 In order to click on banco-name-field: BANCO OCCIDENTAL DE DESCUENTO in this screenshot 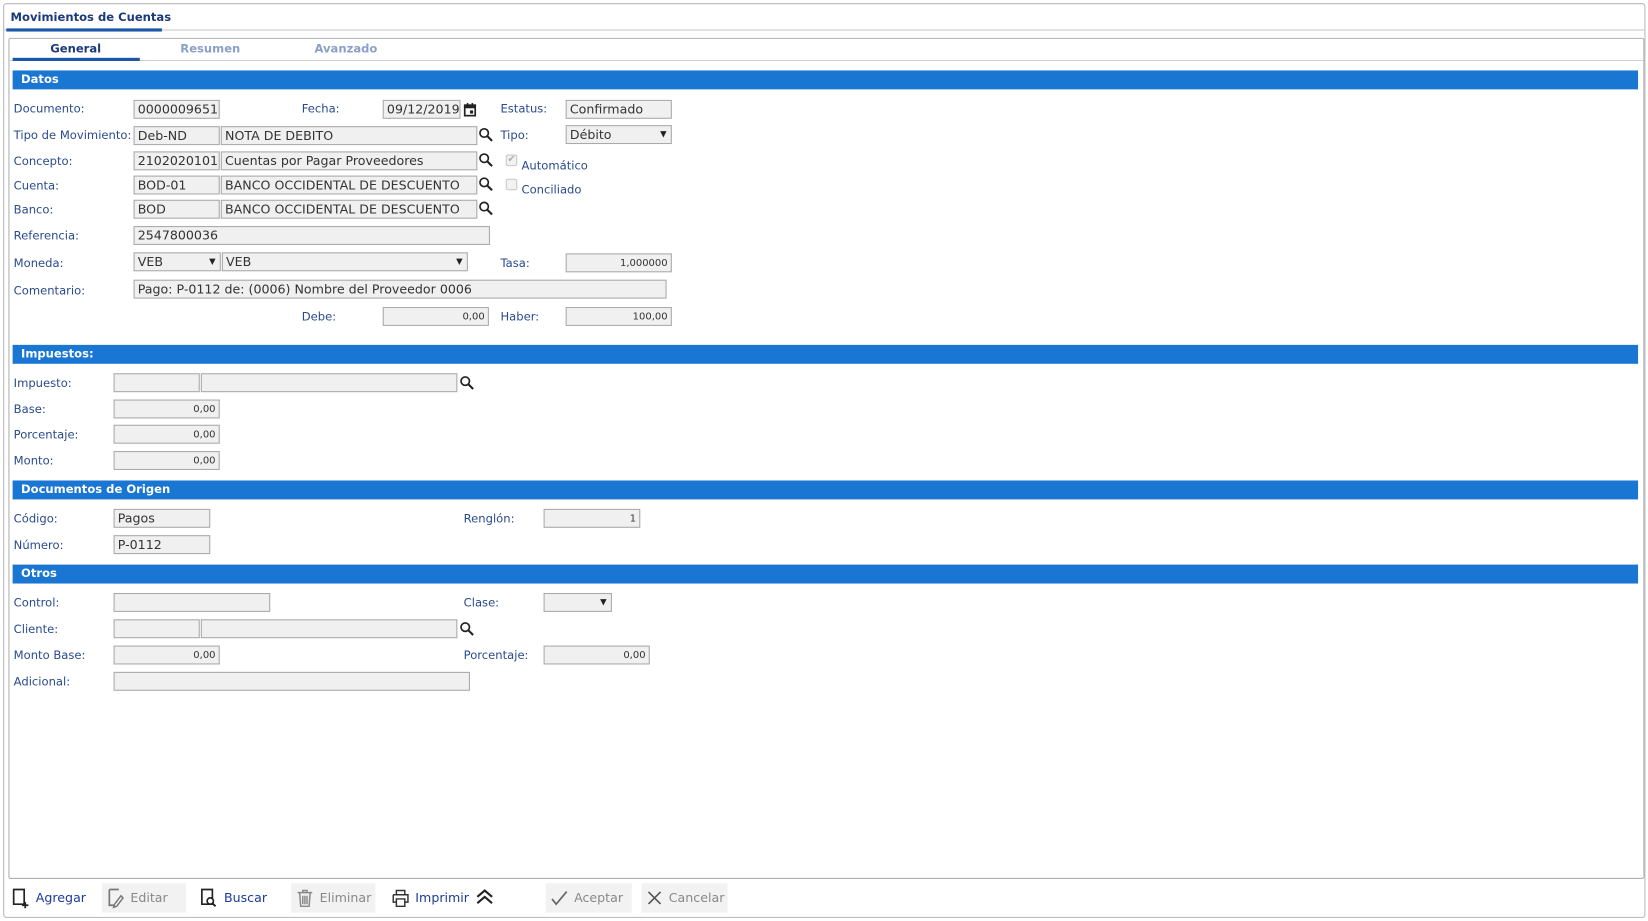, I will do `click(349, 209)`.